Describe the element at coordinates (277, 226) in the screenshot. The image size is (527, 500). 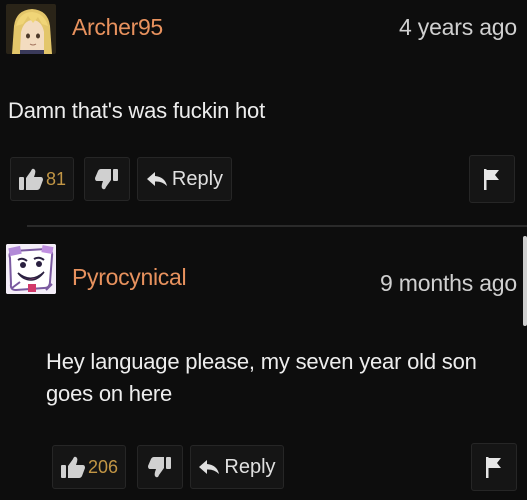
I see `comment-divider` at that location.